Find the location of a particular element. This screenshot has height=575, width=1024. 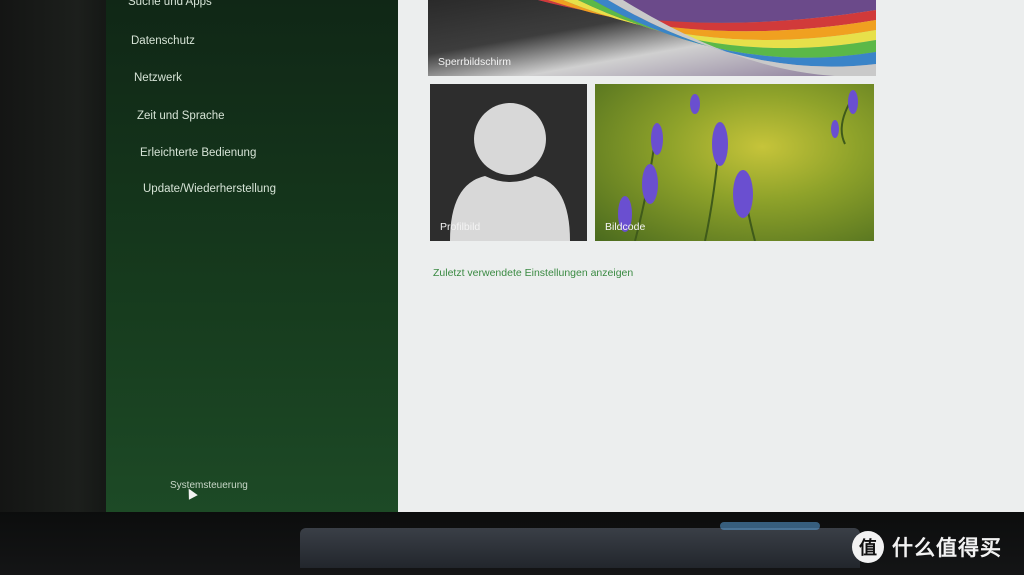

picture-password-tile: Bildcode is located at coordinates (734, 162).